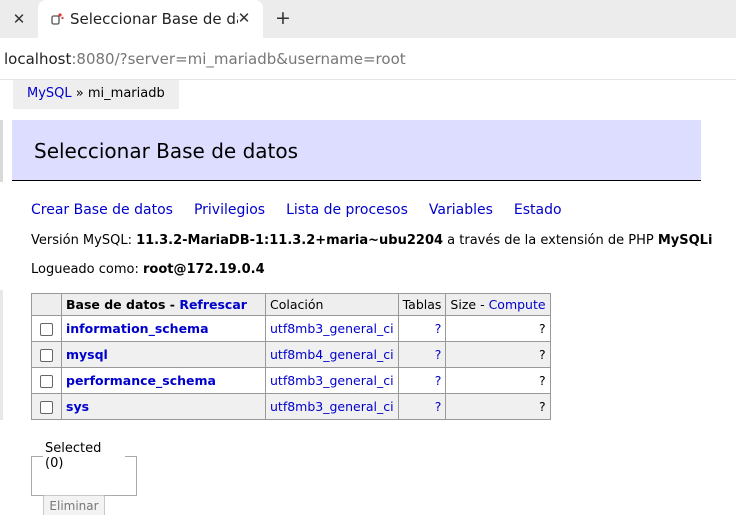 The height and width of the screenshot is (515, 736). I want to click on delete-button: Eliminar, so click(74, 505).